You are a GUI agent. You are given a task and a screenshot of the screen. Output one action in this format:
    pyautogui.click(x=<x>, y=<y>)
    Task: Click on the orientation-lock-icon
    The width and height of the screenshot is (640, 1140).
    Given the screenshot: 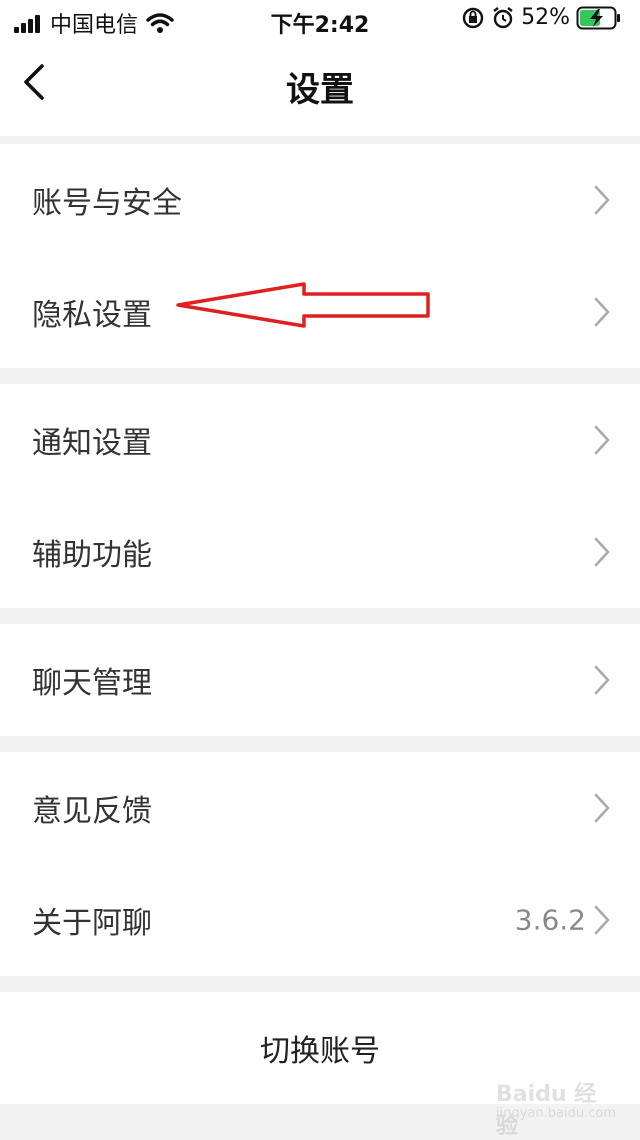 What is the action you would take?
    pyautogui.click(x=473, y=17)
    